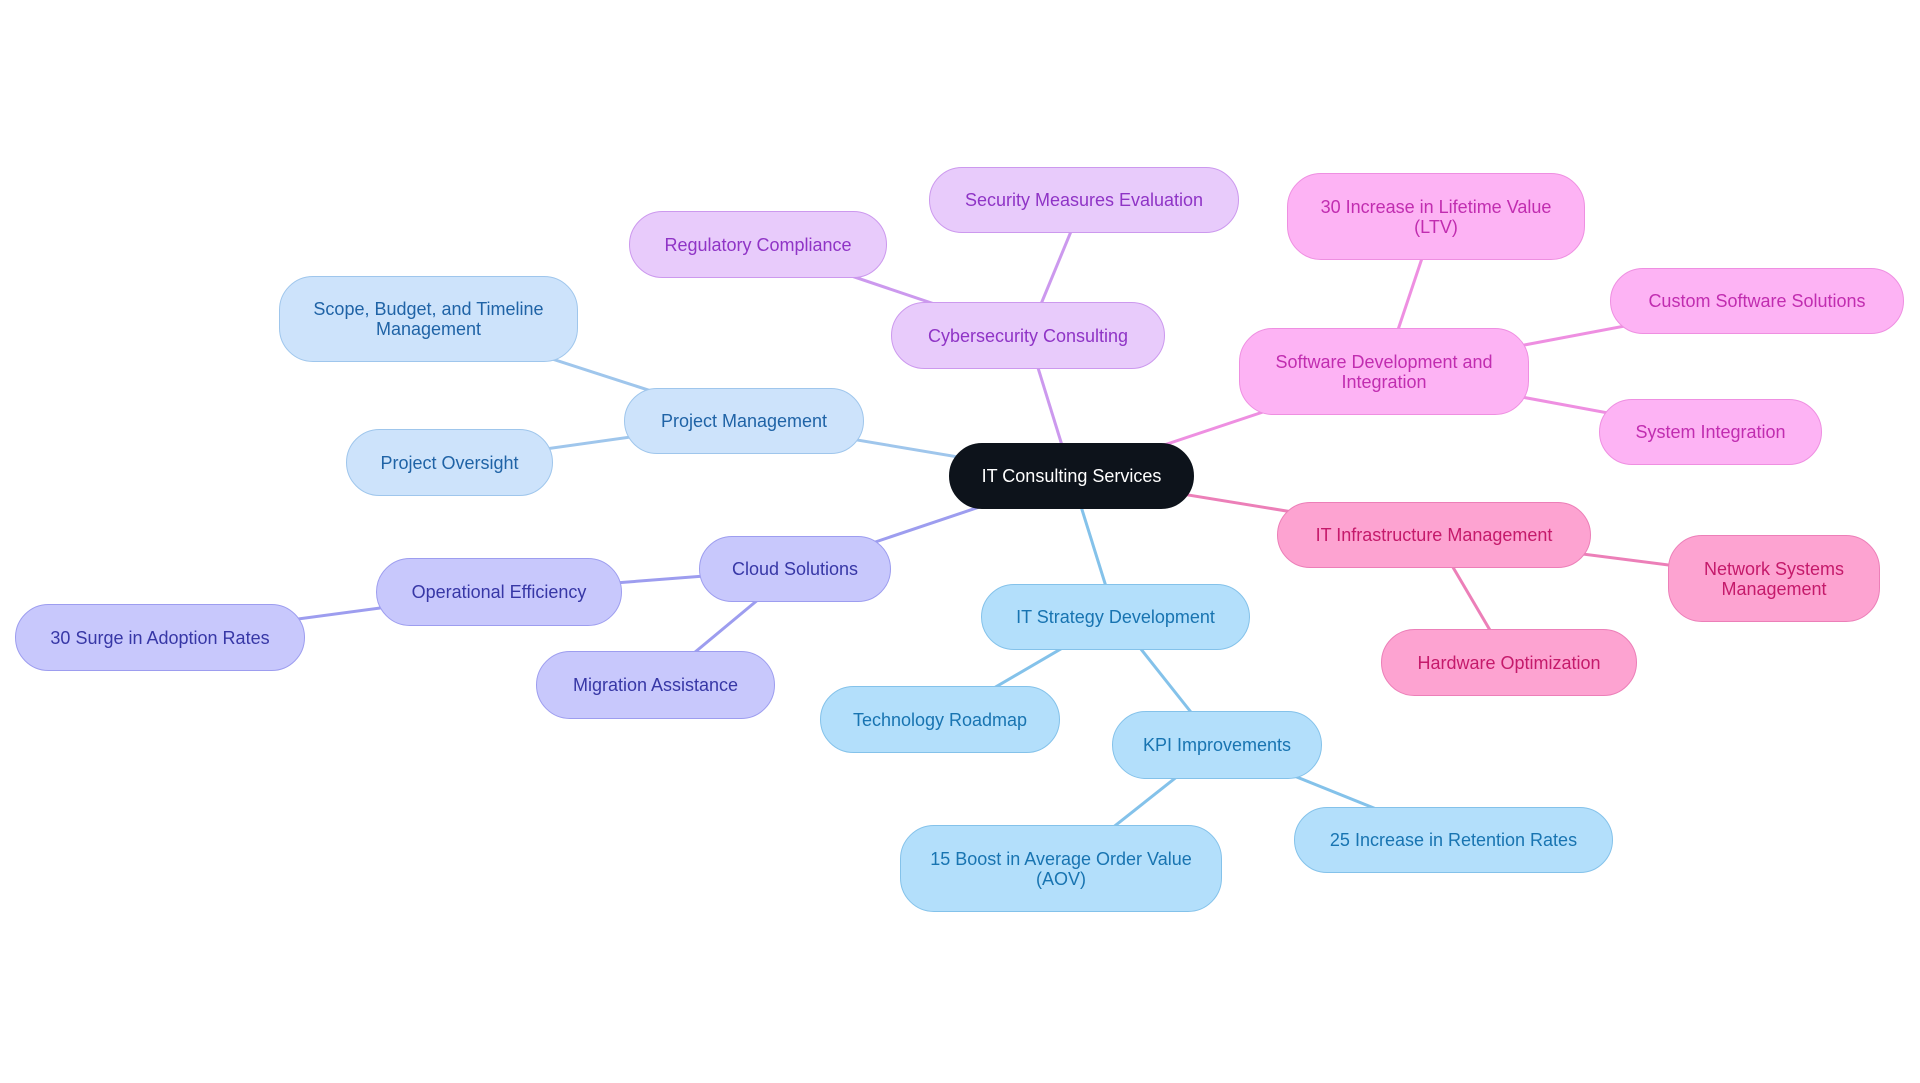 Image resolution: width=1920 pixels, height=1083 pixels. What do you see at coordinates (940, 719) in the screenshot?
I see `node-technology-roadmap: Technology Roadmap` at bounding box center [940, 719].